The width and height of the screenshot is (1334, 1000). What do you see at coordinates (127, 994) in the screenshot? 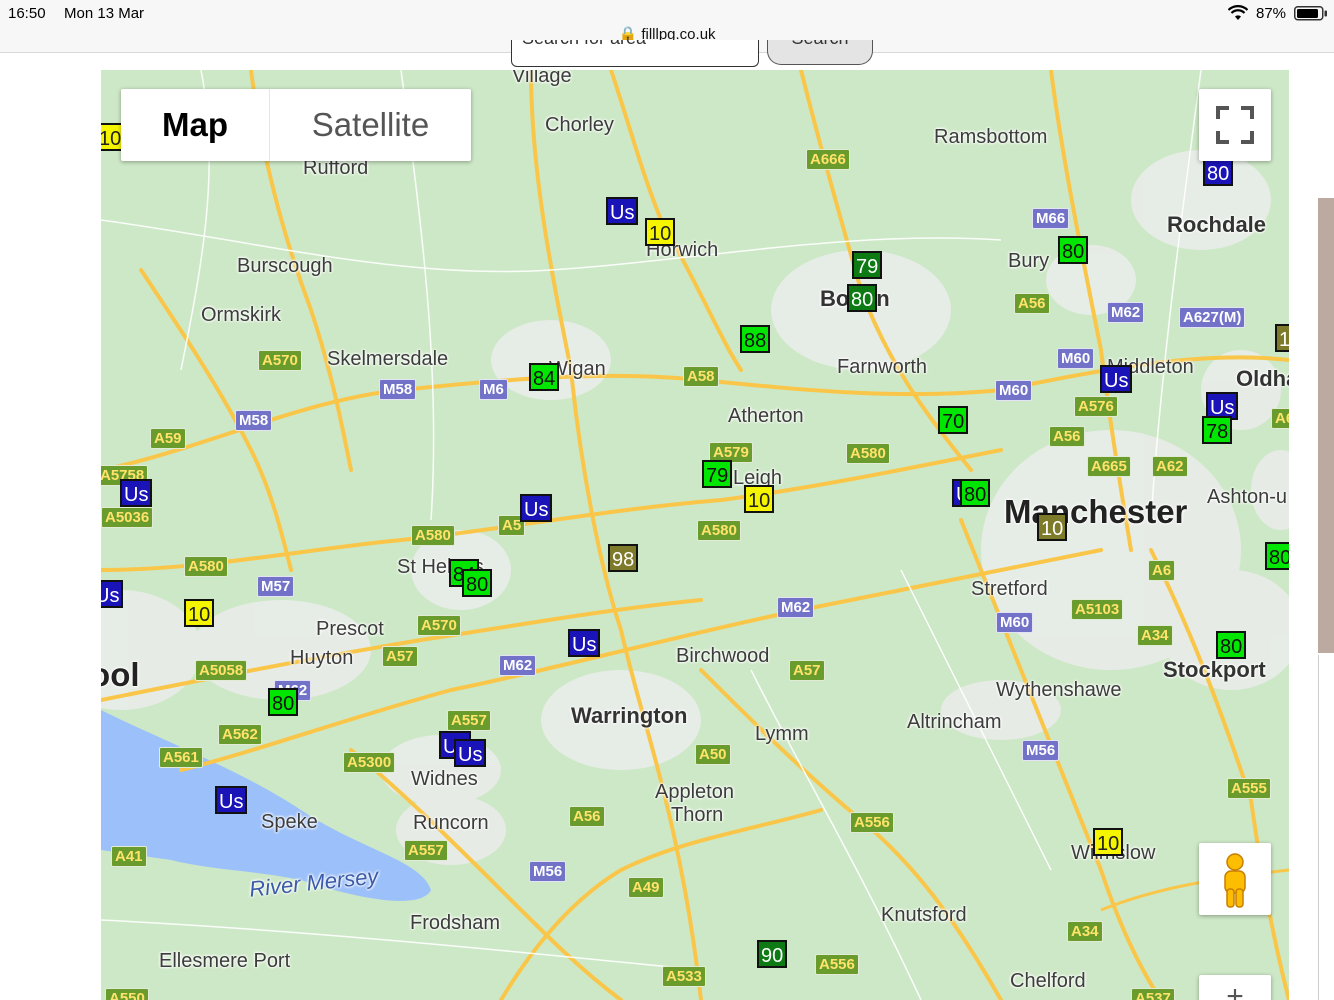
I see `road-label: A550` at bounding box center [127, 994].